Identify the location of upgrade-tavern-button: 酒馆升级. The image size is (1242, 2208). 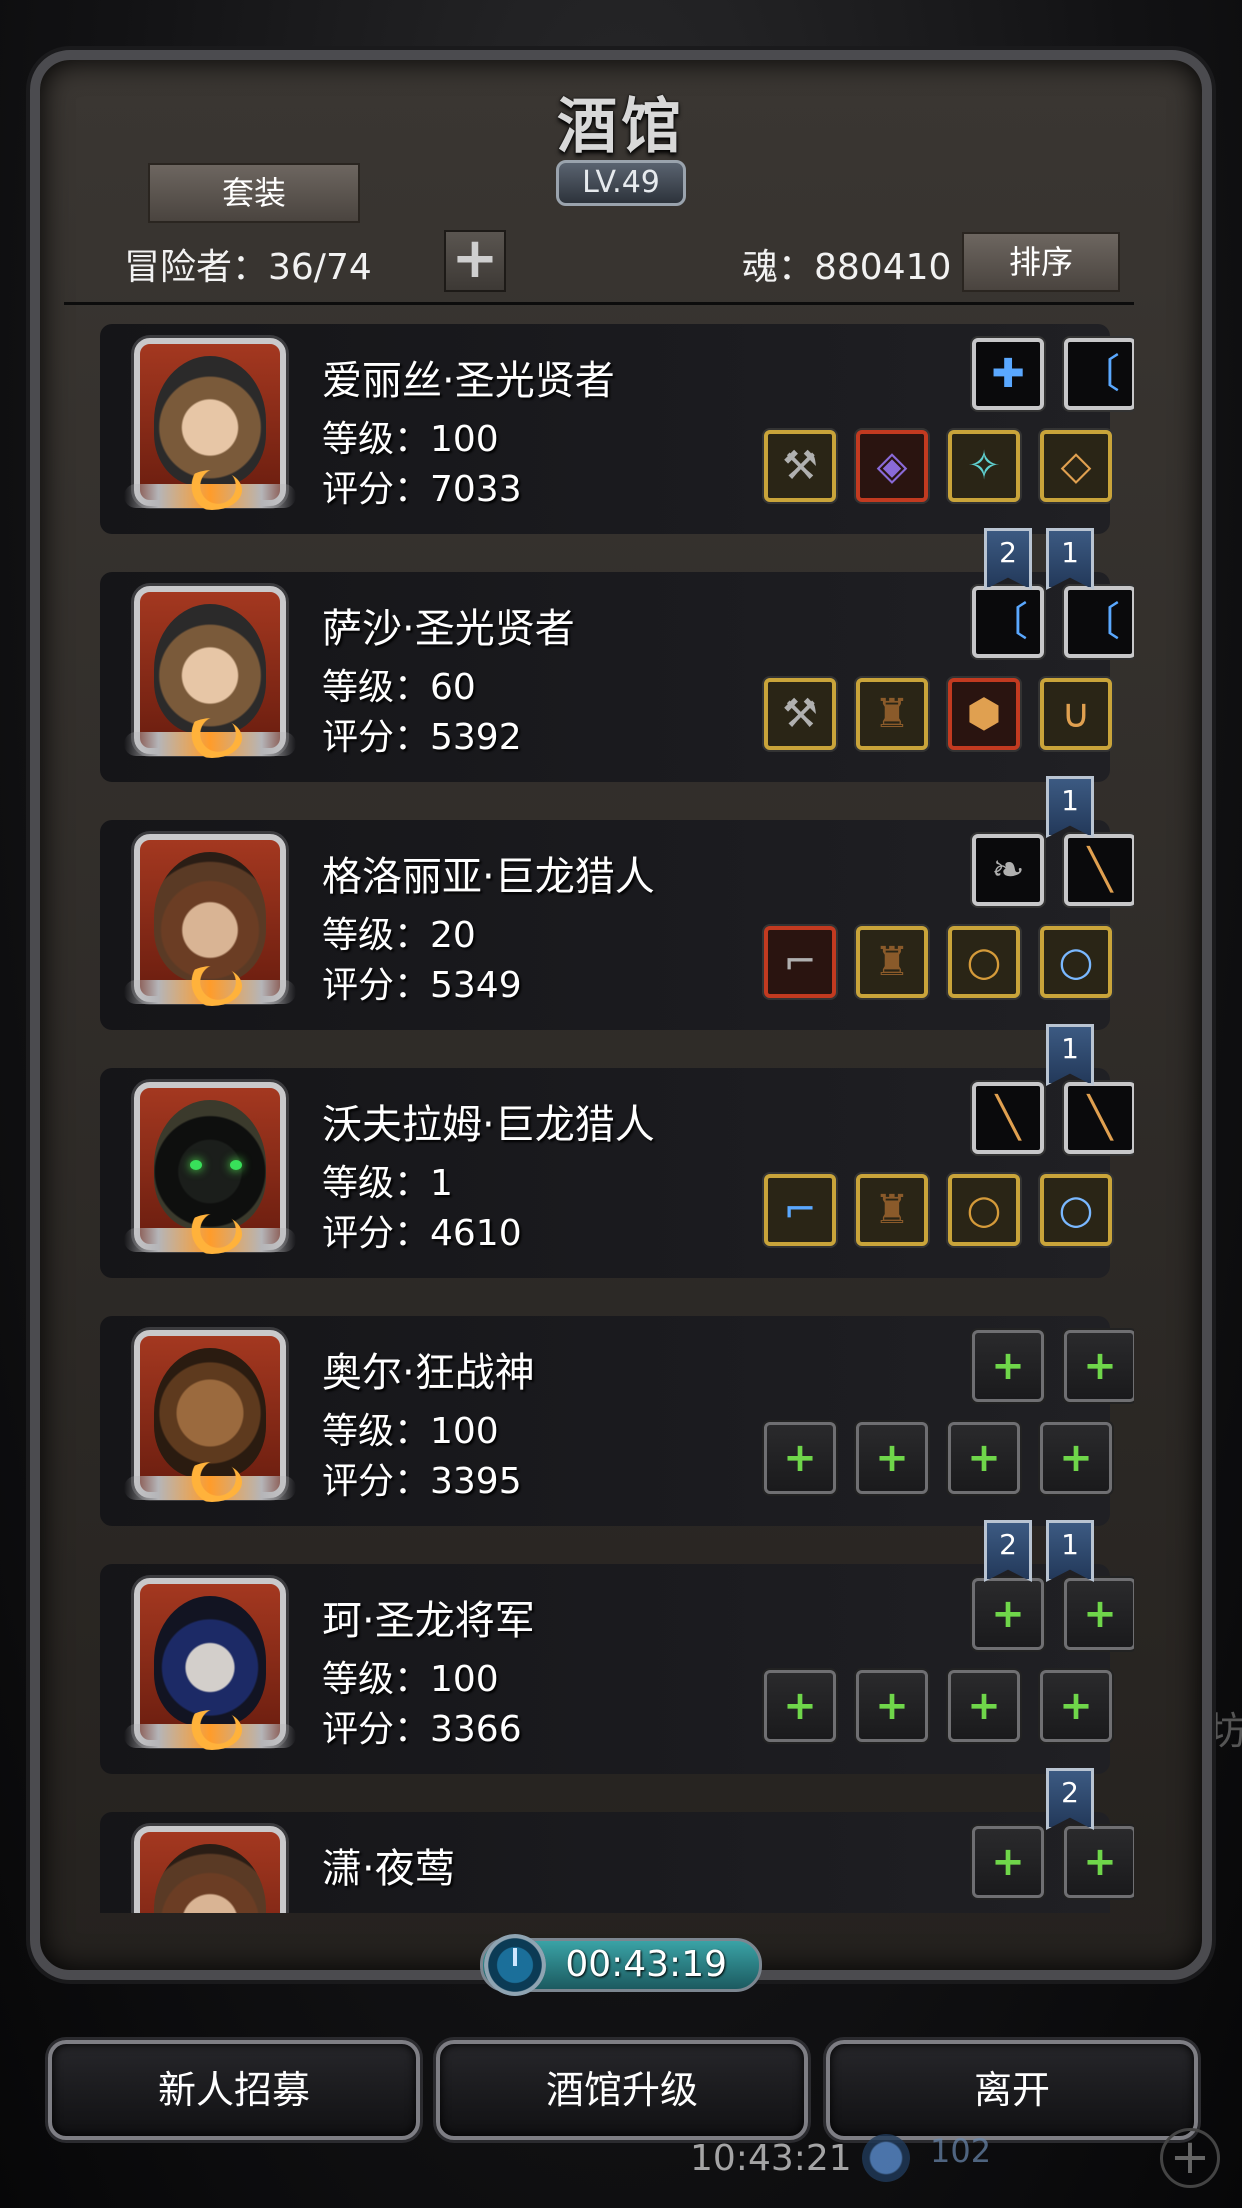
(622, 2090).